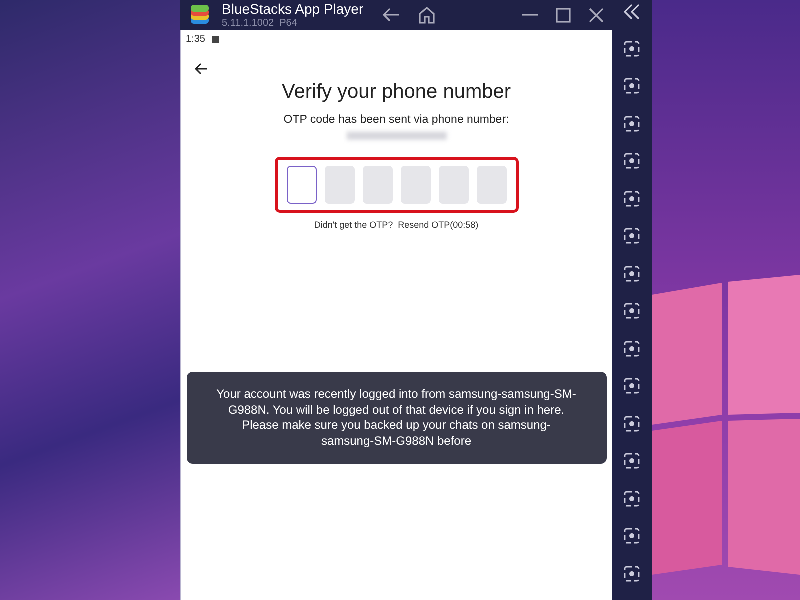 This screenshot has width=800, height=600. What do you see at coordinates (438, 225) in the screenshot?
I see `resend-link: Resend OTP(00:58)` at bounding box center [438, 225].